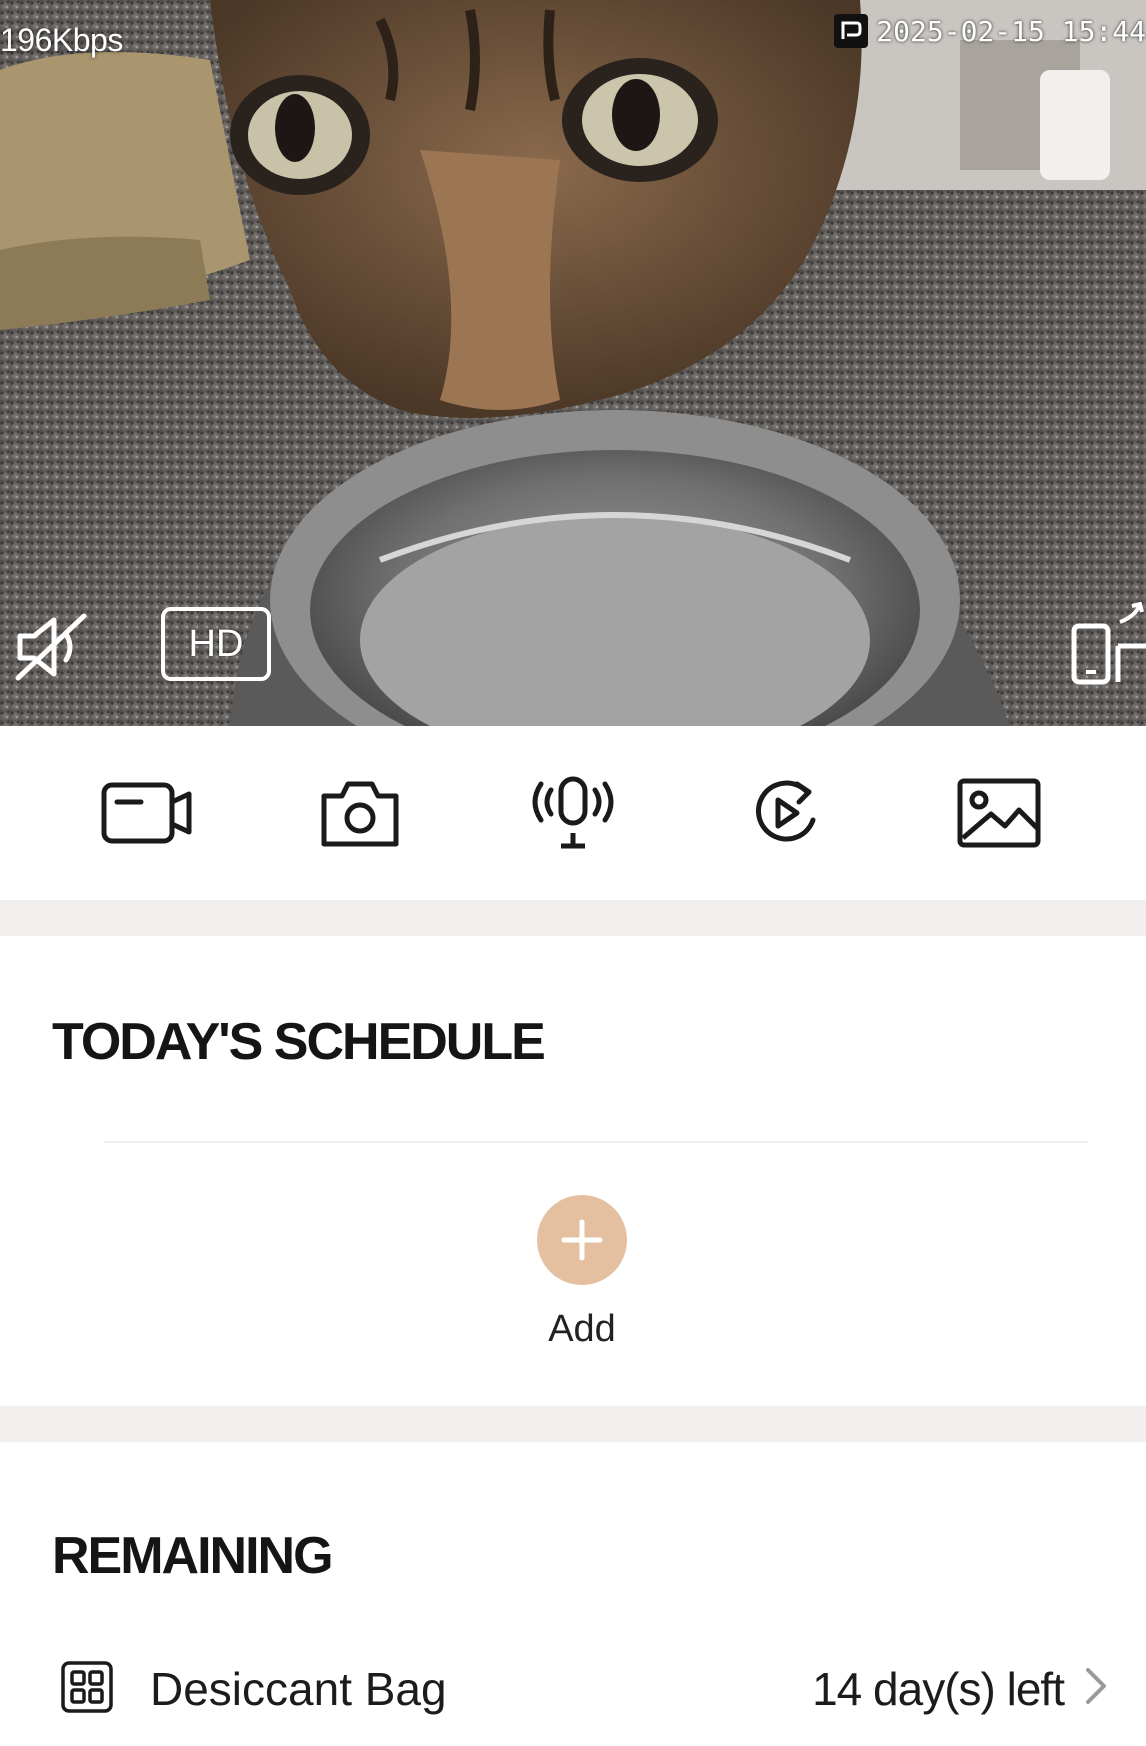  I want to click on video-timestamp: 2025-02-15 15:44, so click(990, 31).